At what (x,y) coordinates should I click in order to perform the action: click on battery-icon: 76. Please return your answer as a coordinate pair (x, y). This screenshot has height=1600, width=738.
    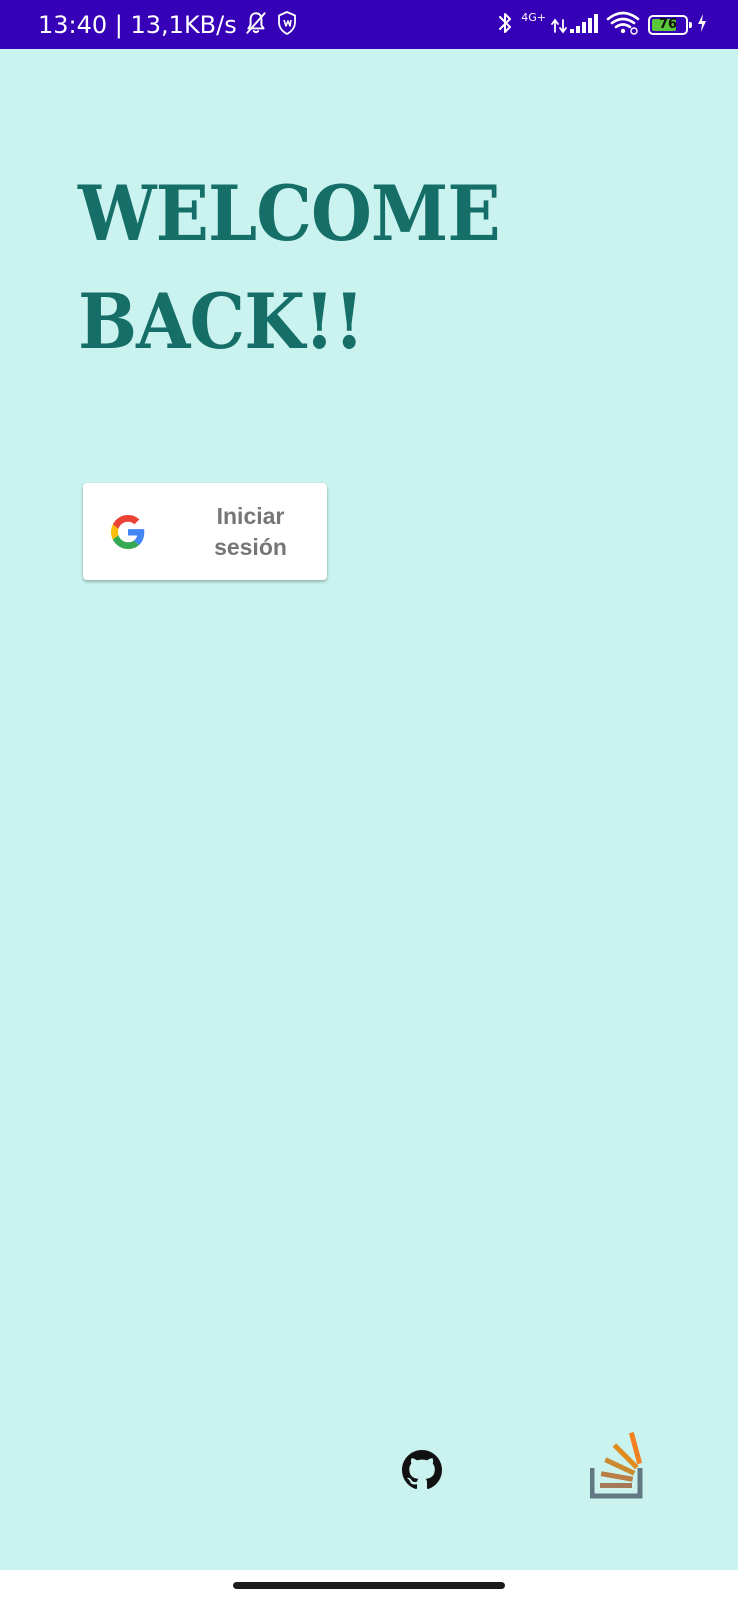
    Looking at the image, I should click on (670, 24).